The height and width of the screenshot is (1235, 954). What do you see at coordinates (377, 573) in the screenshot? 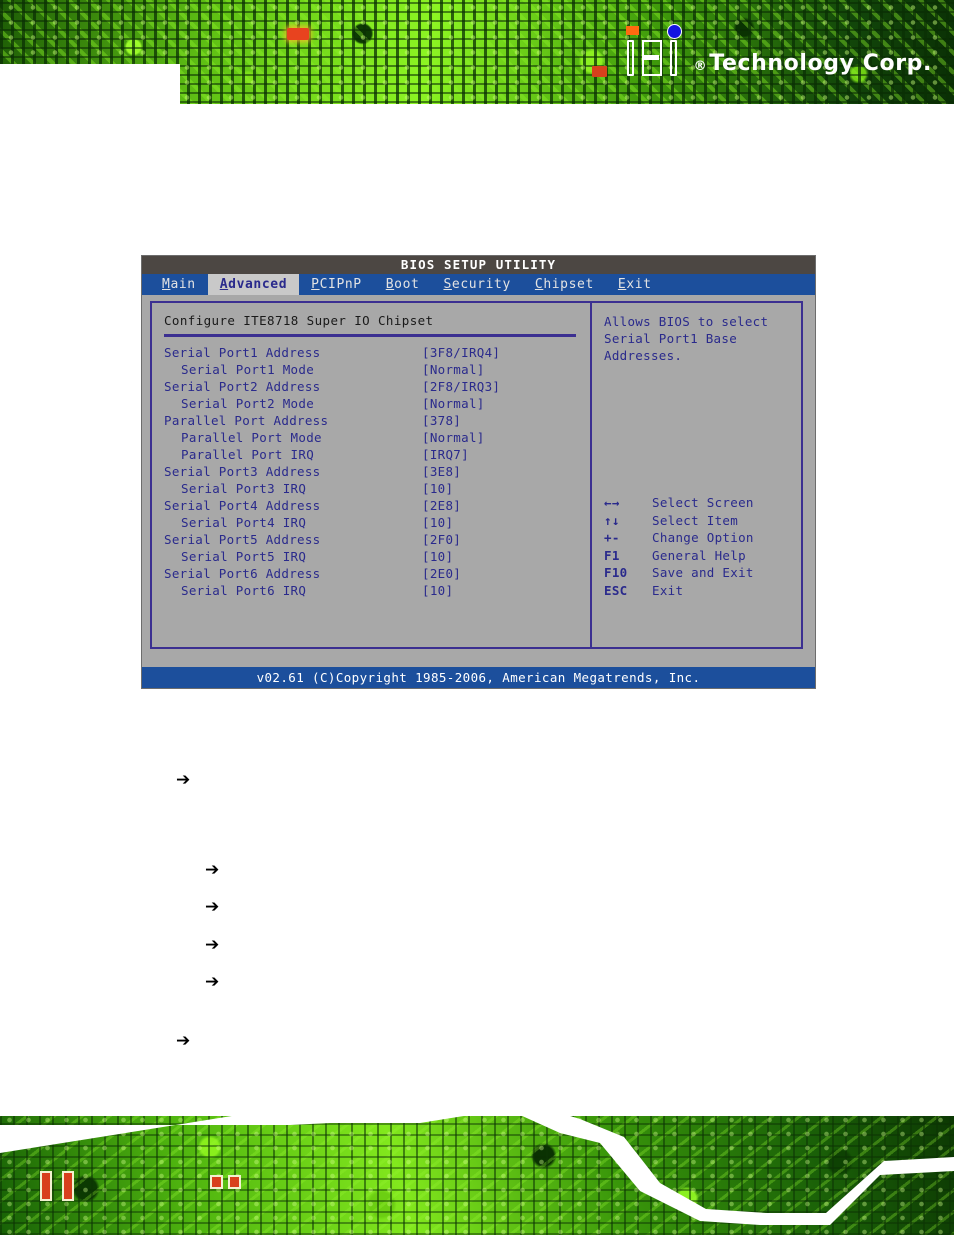
I see `bios-option-row: Serial Port6 Address [2E0]` at bounding box center [377, 573].